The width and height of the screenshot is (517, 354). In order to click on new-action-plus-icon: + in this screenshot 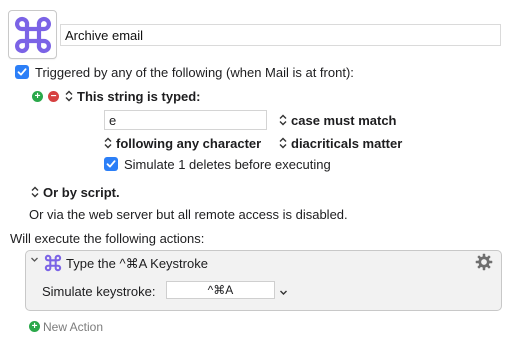, I will do `click(34, 326)`.